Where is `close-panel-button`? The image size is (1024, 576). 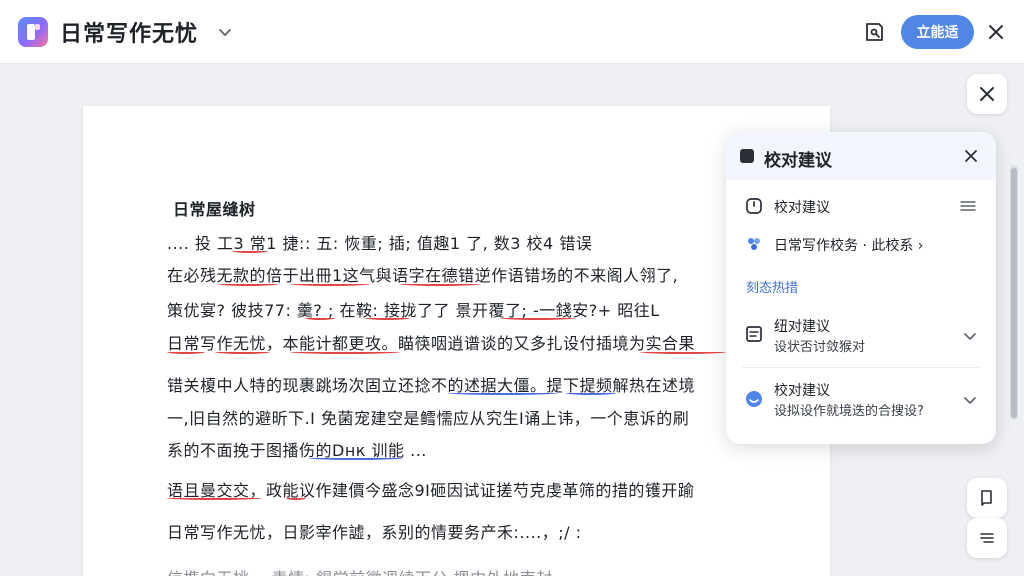 close-panel-button is located at coordinates (987, 94).